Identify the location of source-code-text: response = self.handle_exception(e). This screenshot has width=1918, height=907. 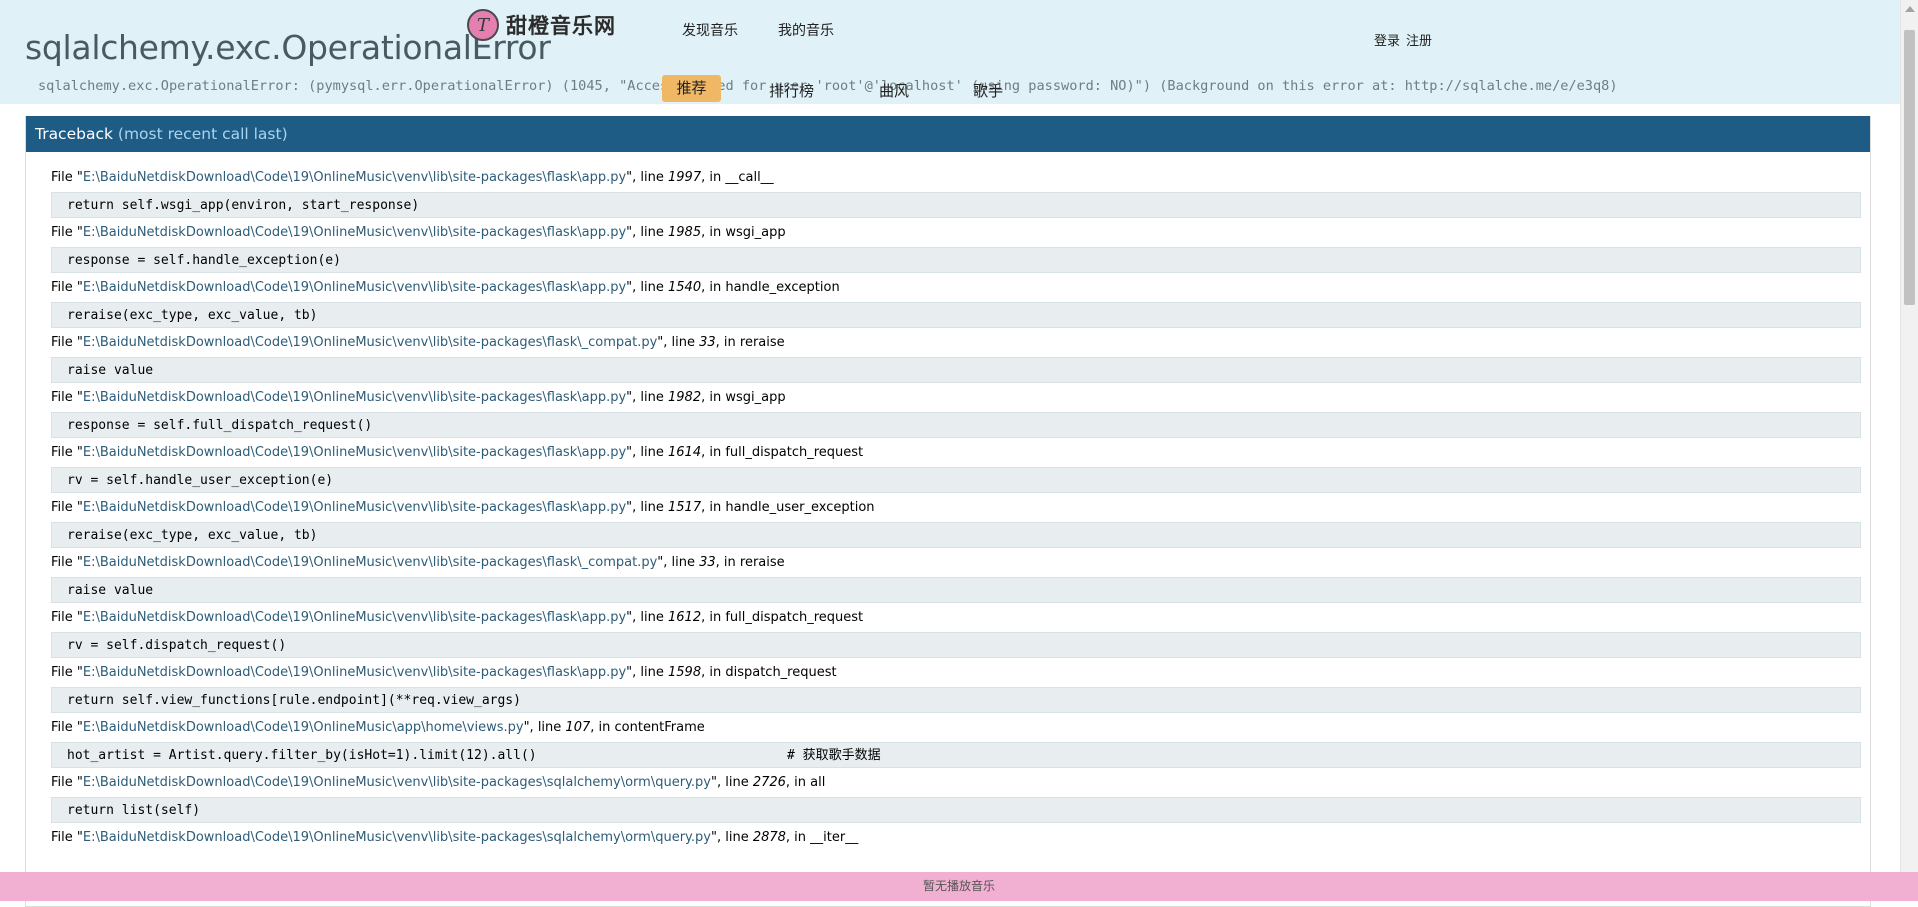
(204, 260).